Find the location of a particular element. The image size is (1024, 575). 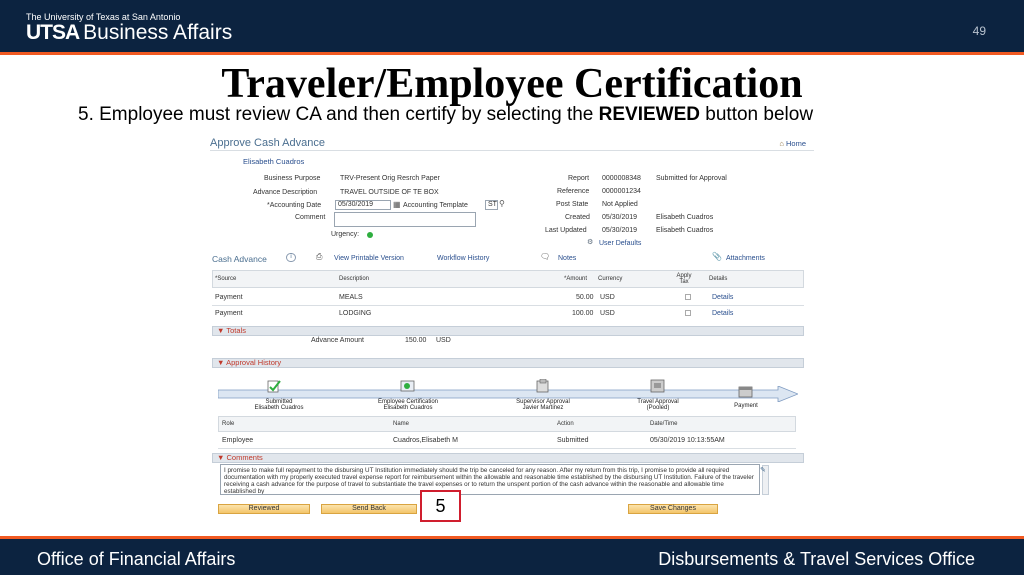

accounting-date-label: *Accounting Date is located at coordinates (294, 205).